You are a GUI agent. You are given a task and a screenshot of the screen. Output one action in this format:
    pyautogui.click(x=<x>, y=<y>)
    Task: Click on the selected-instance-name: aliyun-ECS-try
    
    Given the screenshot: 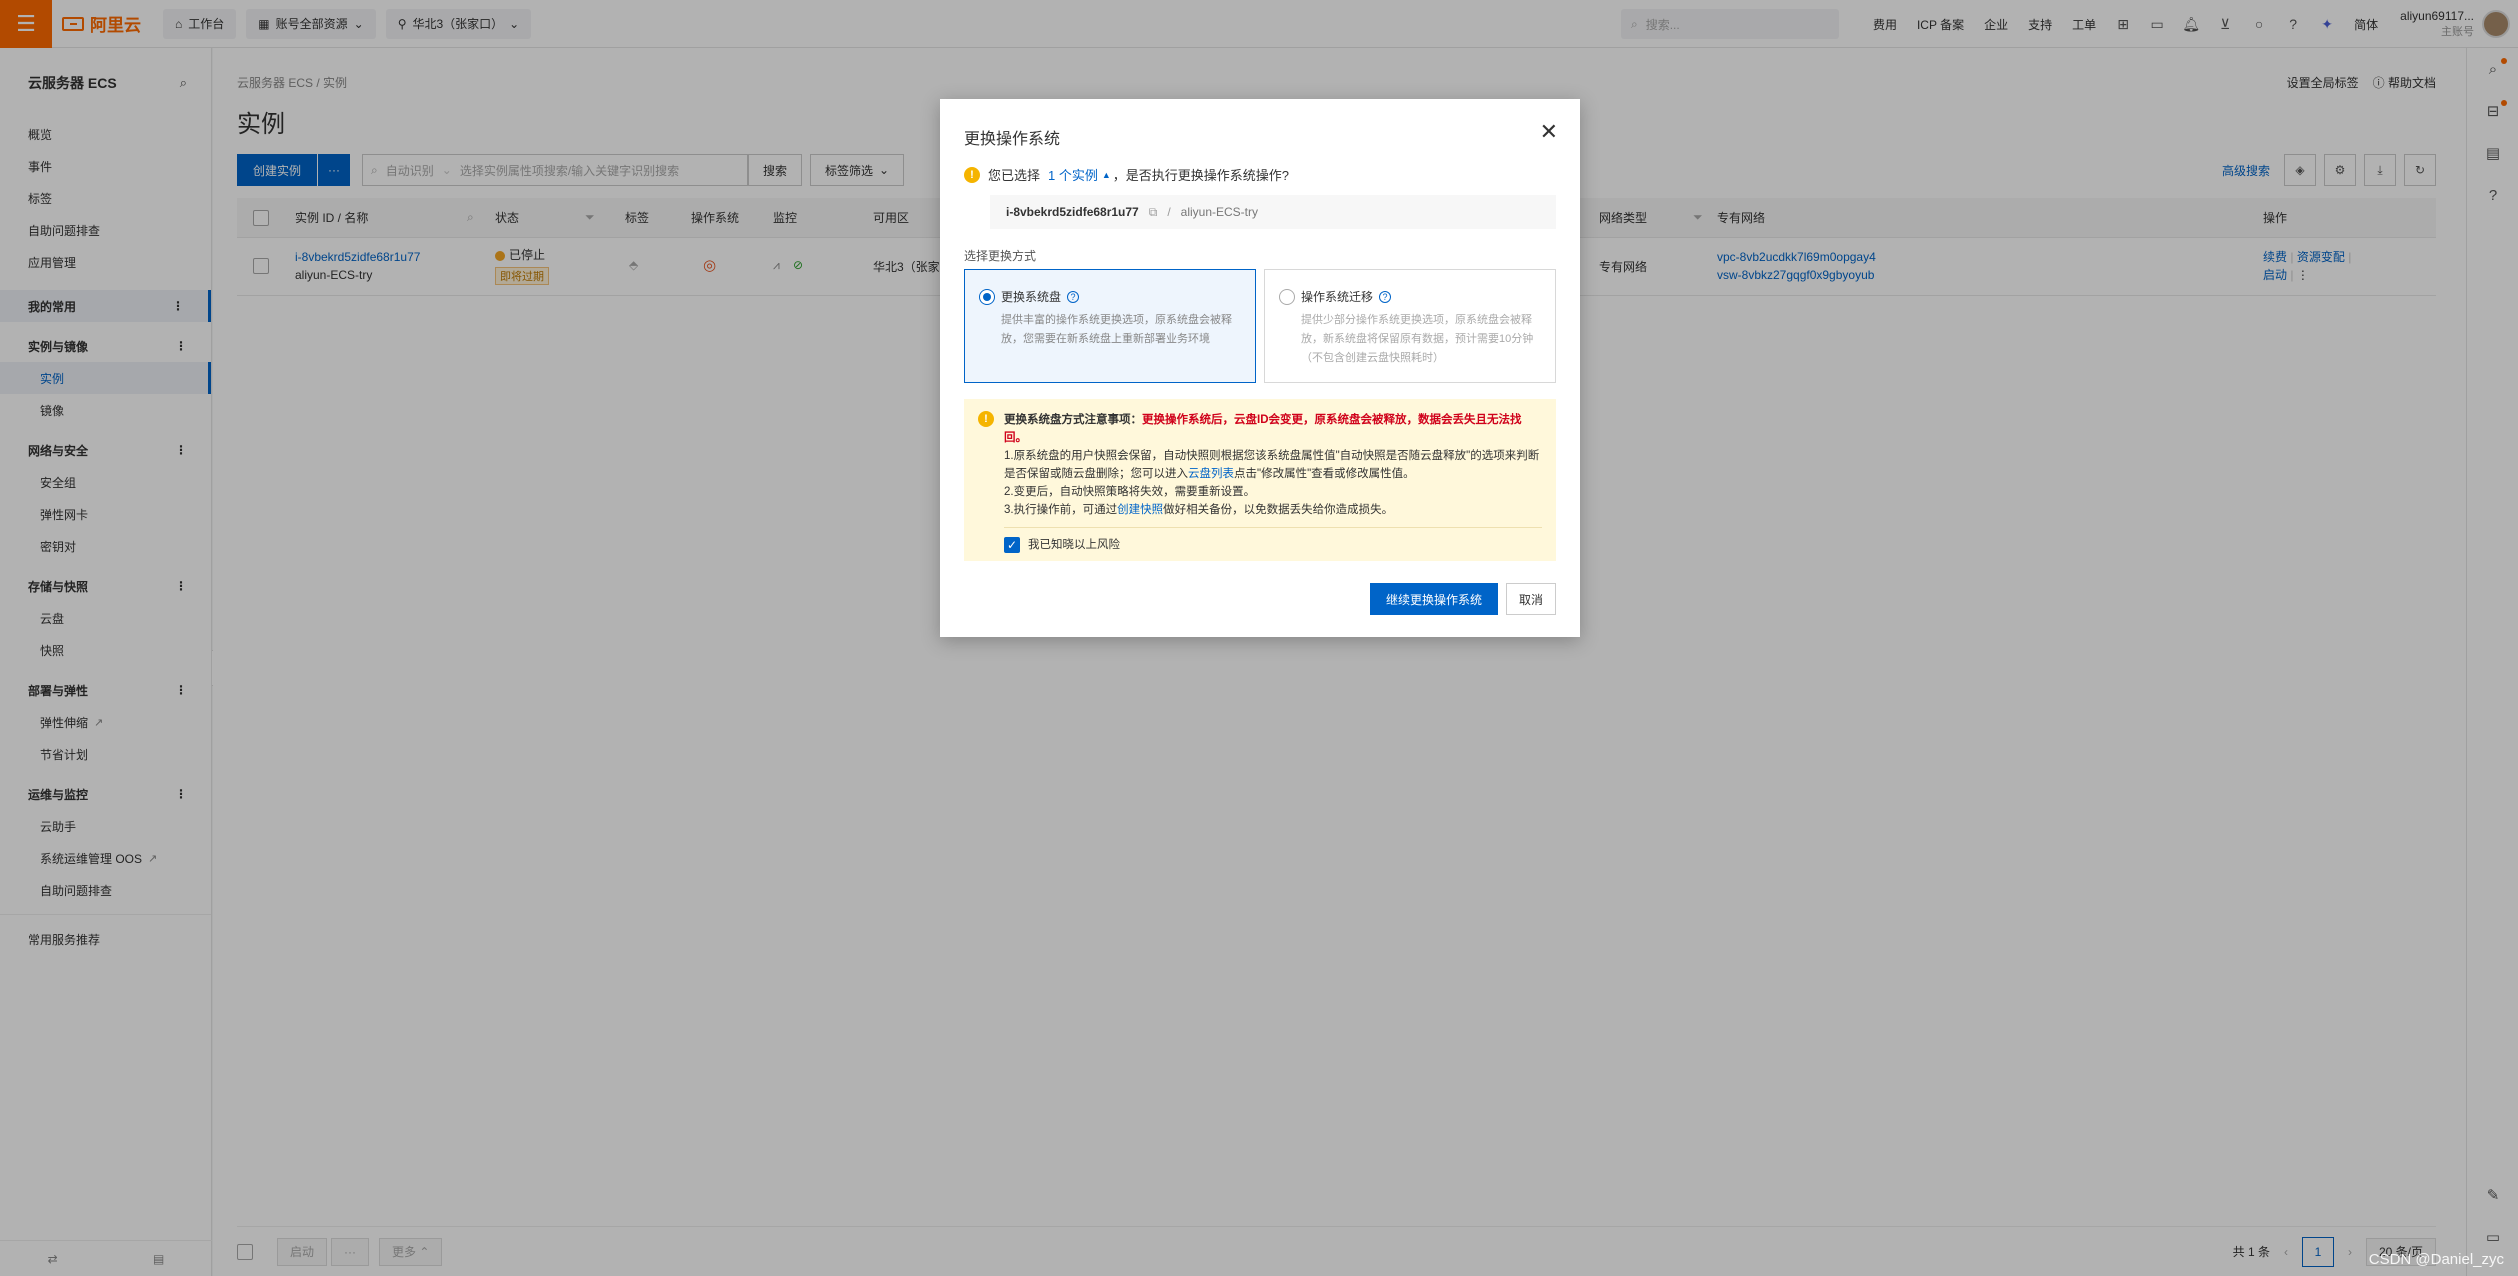 What is the action you would take?
    pyautogui.click(x=1219, y=212)
    